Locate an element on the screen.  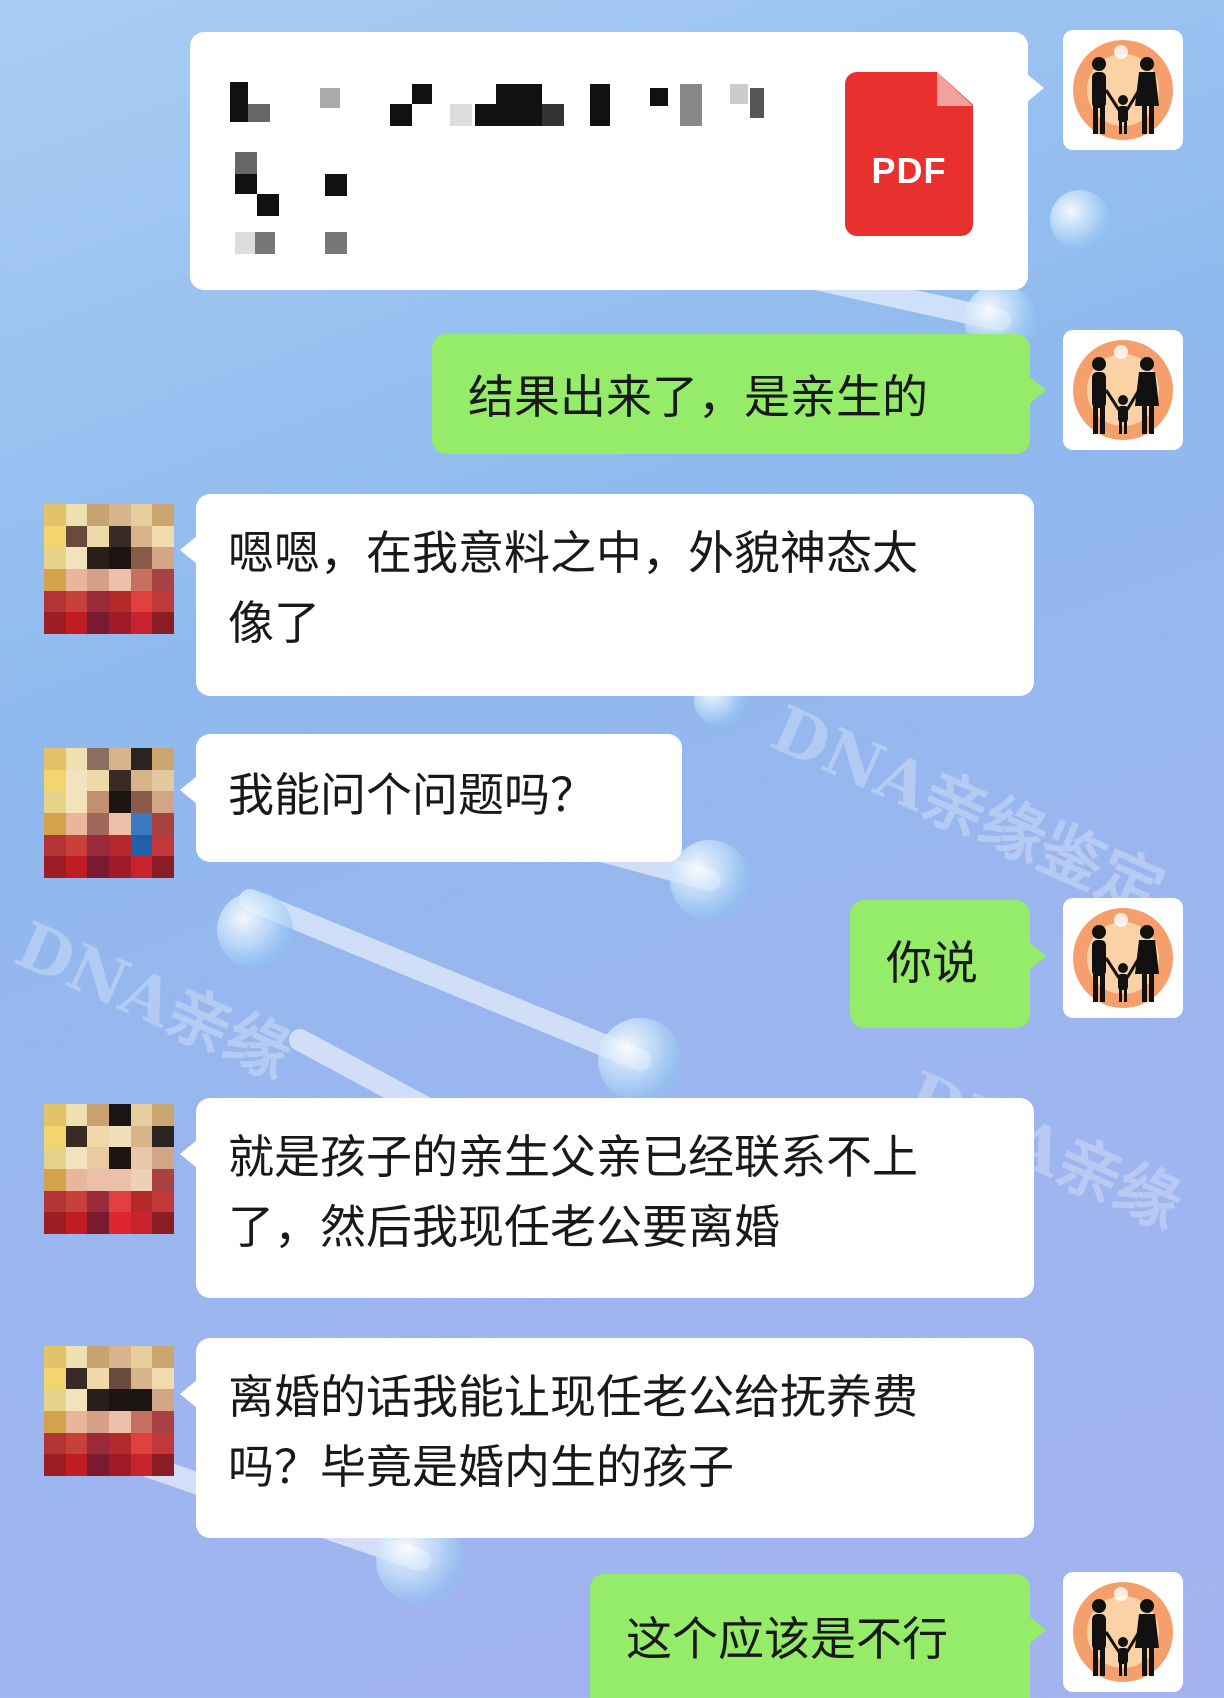
message-text: 你说 is located at coordinates (932, 963).